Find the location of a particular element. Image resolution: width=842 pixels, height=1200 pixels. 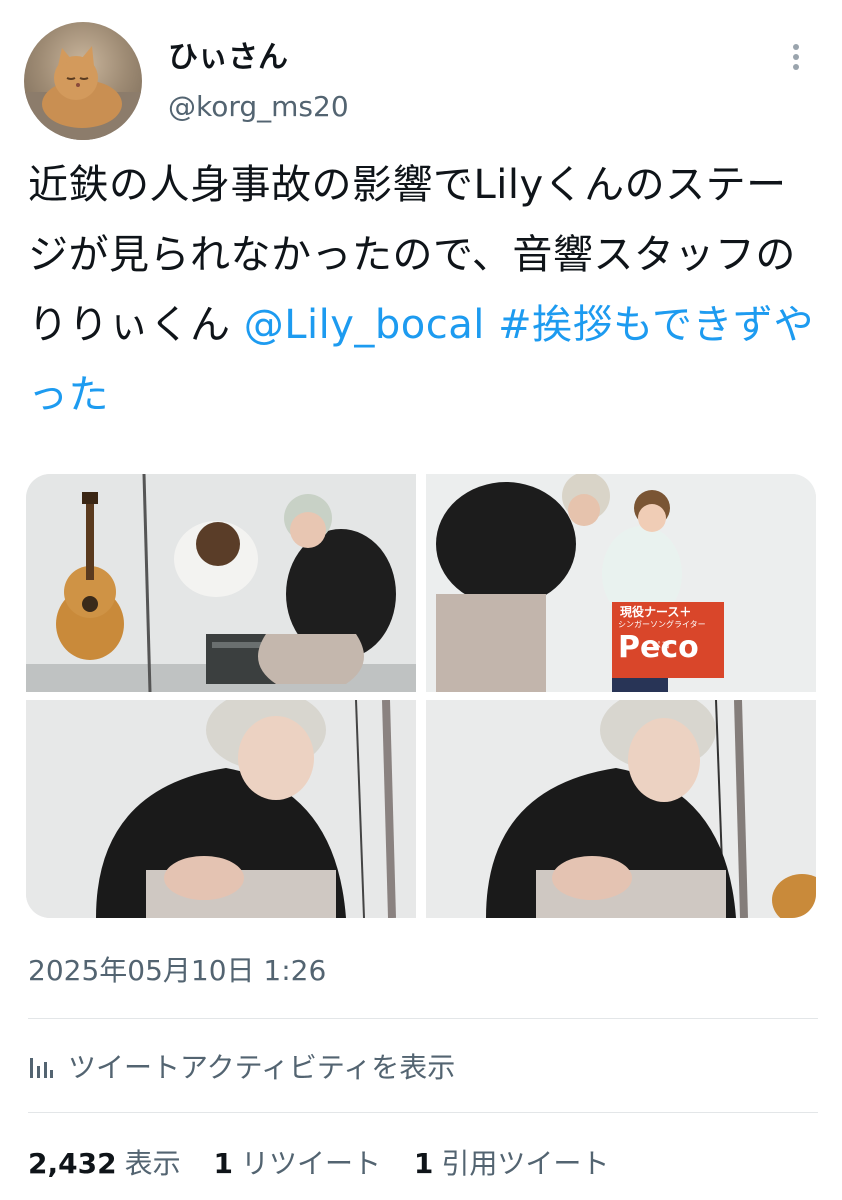

display-name: ひぃさん is located at coordinates (228, 58).